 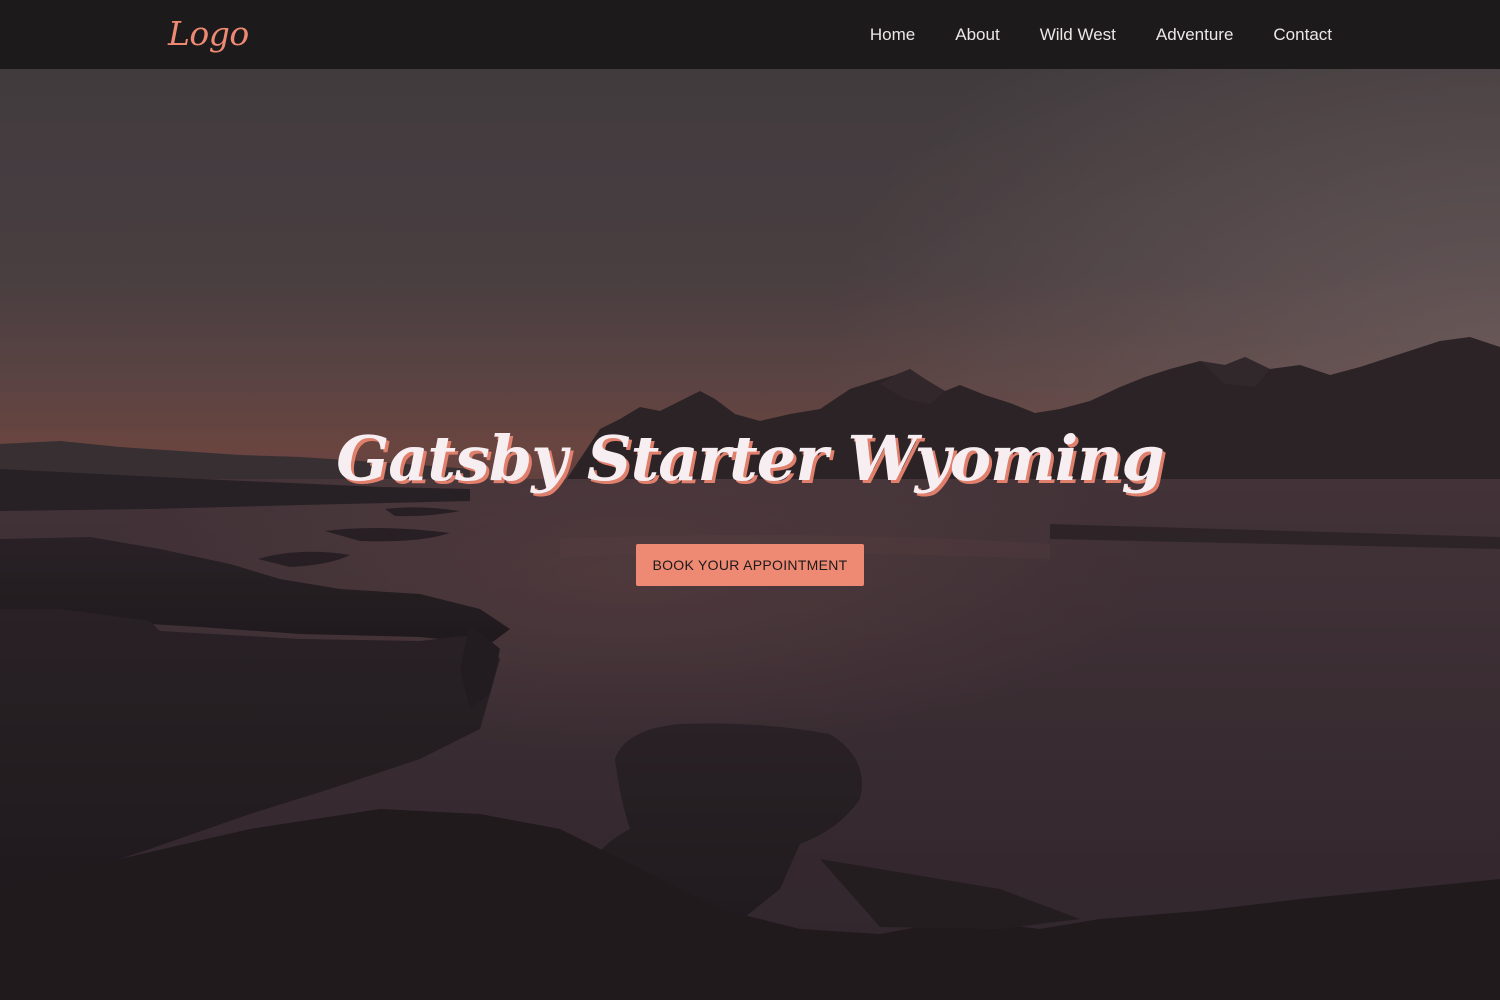 What do you see at coordinates (1302, 35) in the screenshot?
I see `nav-link-contact: Contact` at bounding box center [1302, 35].